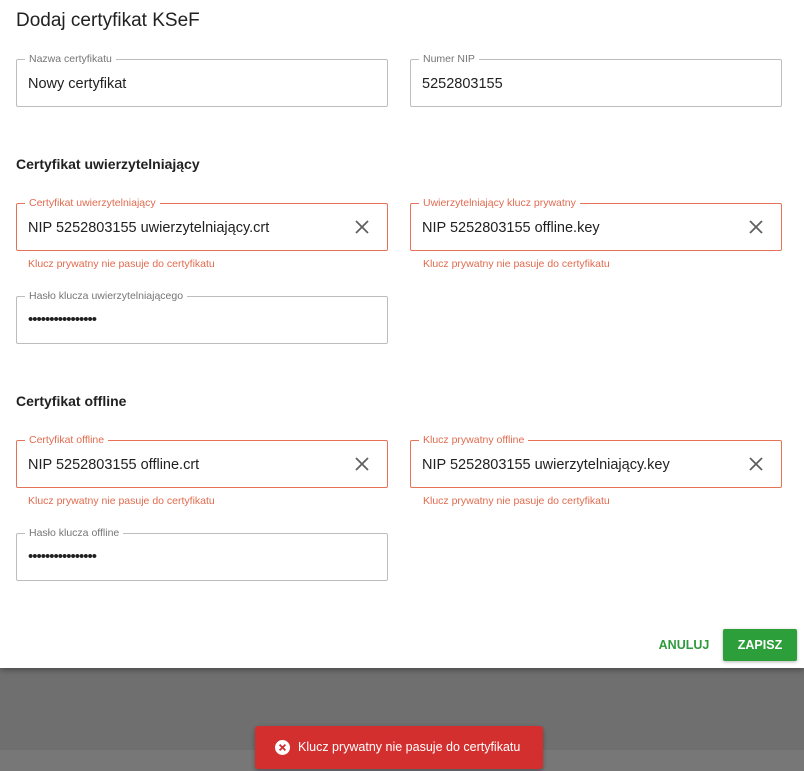 The image size is (804, 771). I want to click on cancel-button: ANULUJ, so click(684, 645).